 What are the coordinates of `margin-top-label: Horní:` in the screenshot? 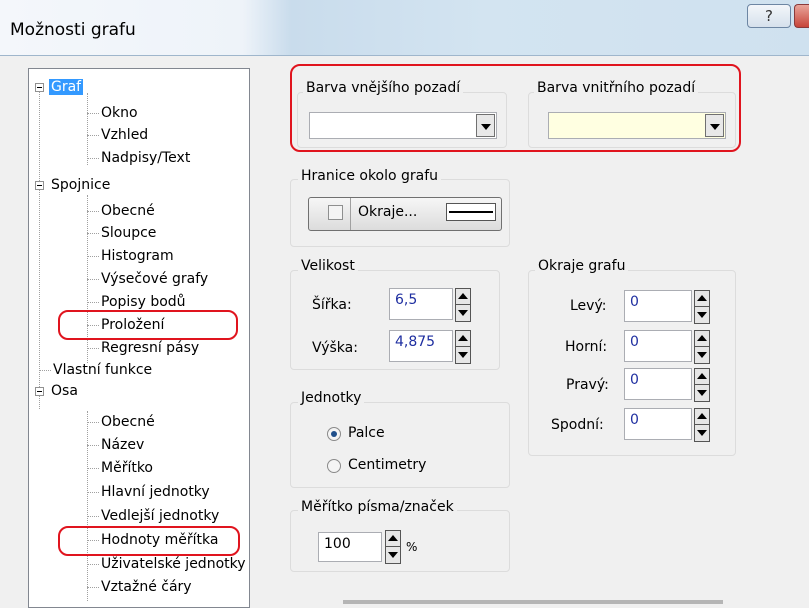 It's located at (586, 347).